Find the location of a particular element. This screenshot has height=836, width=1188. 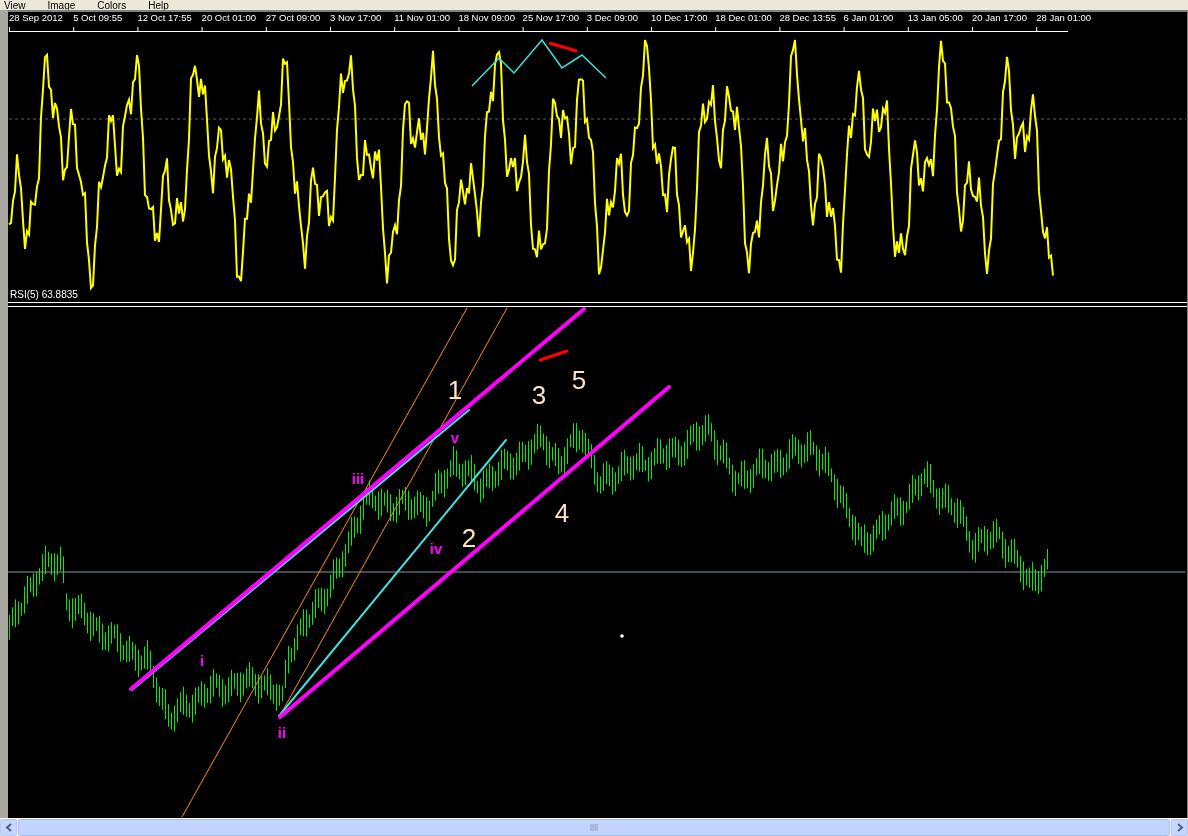

axis-label: 12 Oct 17:55 is located at coordinates (164, 17).